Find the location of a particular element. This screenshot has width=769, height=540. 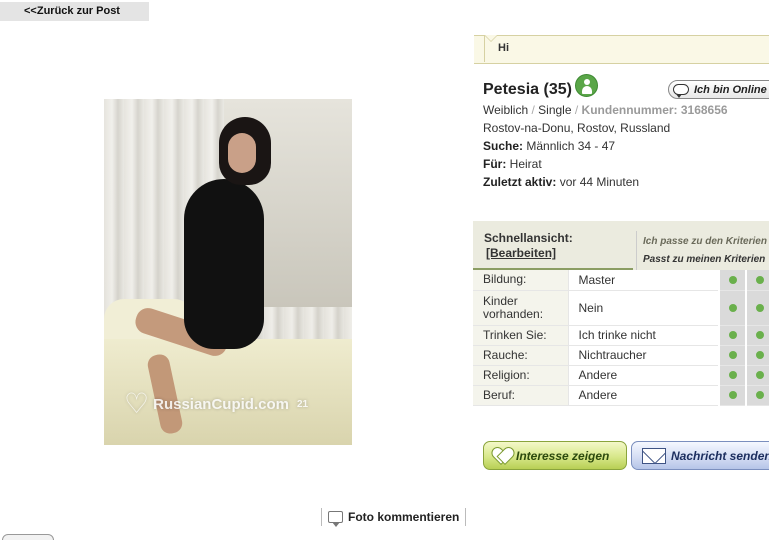

comment-icon is located at coordinates (335, 519).